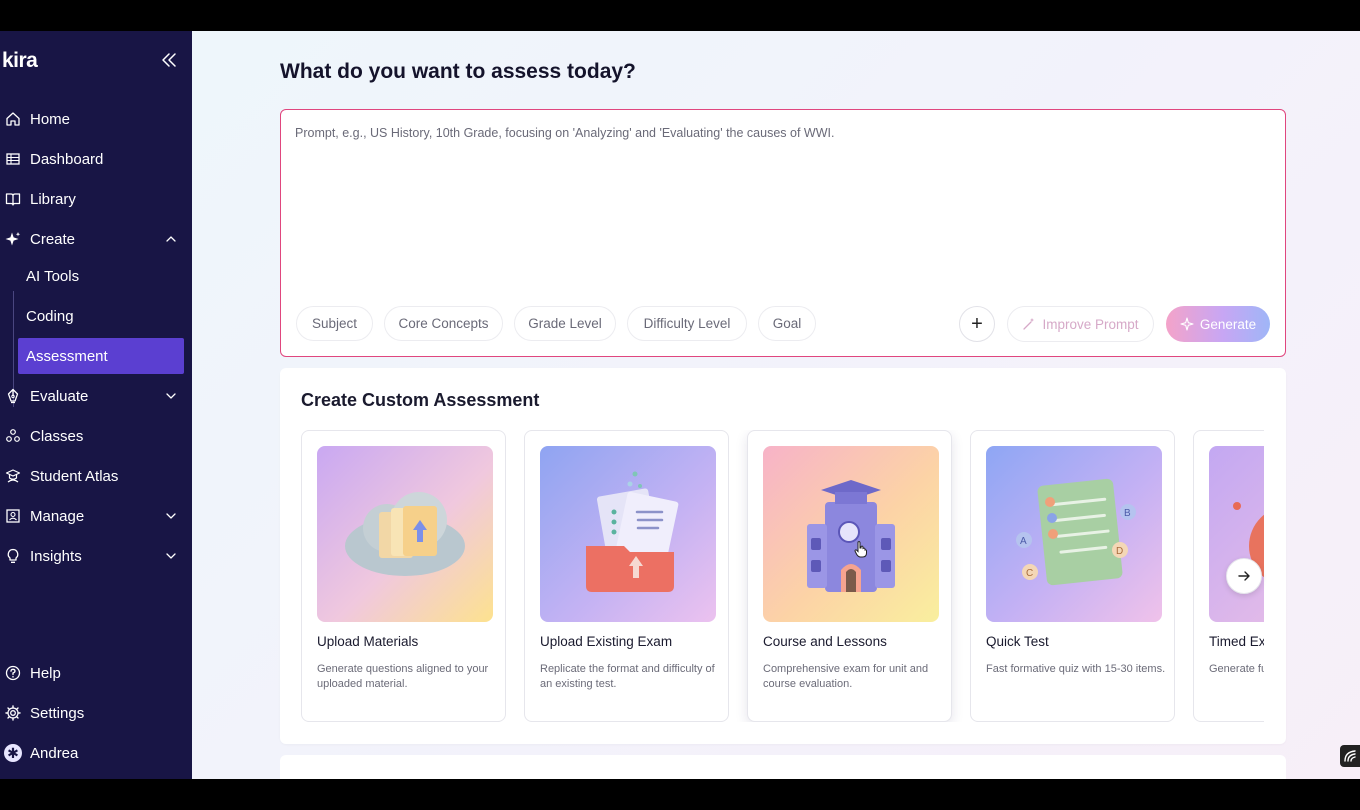  Describe the element at coordinates (1029, 573) in the screenshot. I see `svg-text: C` at that location.